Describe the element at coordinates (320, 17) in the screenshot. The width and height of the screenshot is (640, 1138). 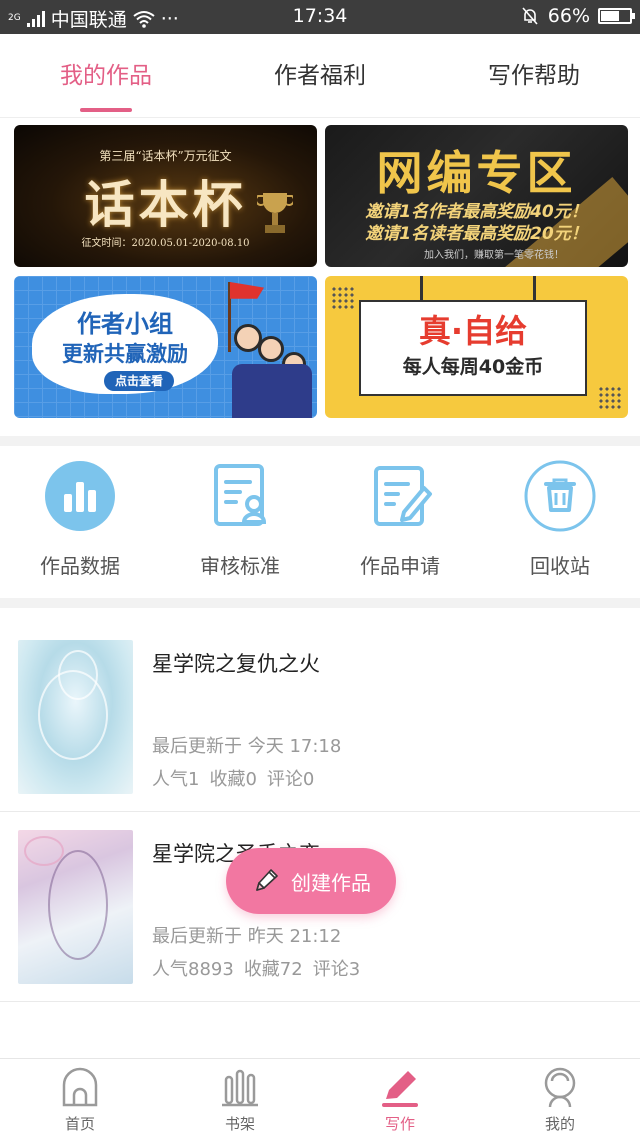
I see `status-bar: 2G 中国联通 ··· 17:34 66%` at that location.